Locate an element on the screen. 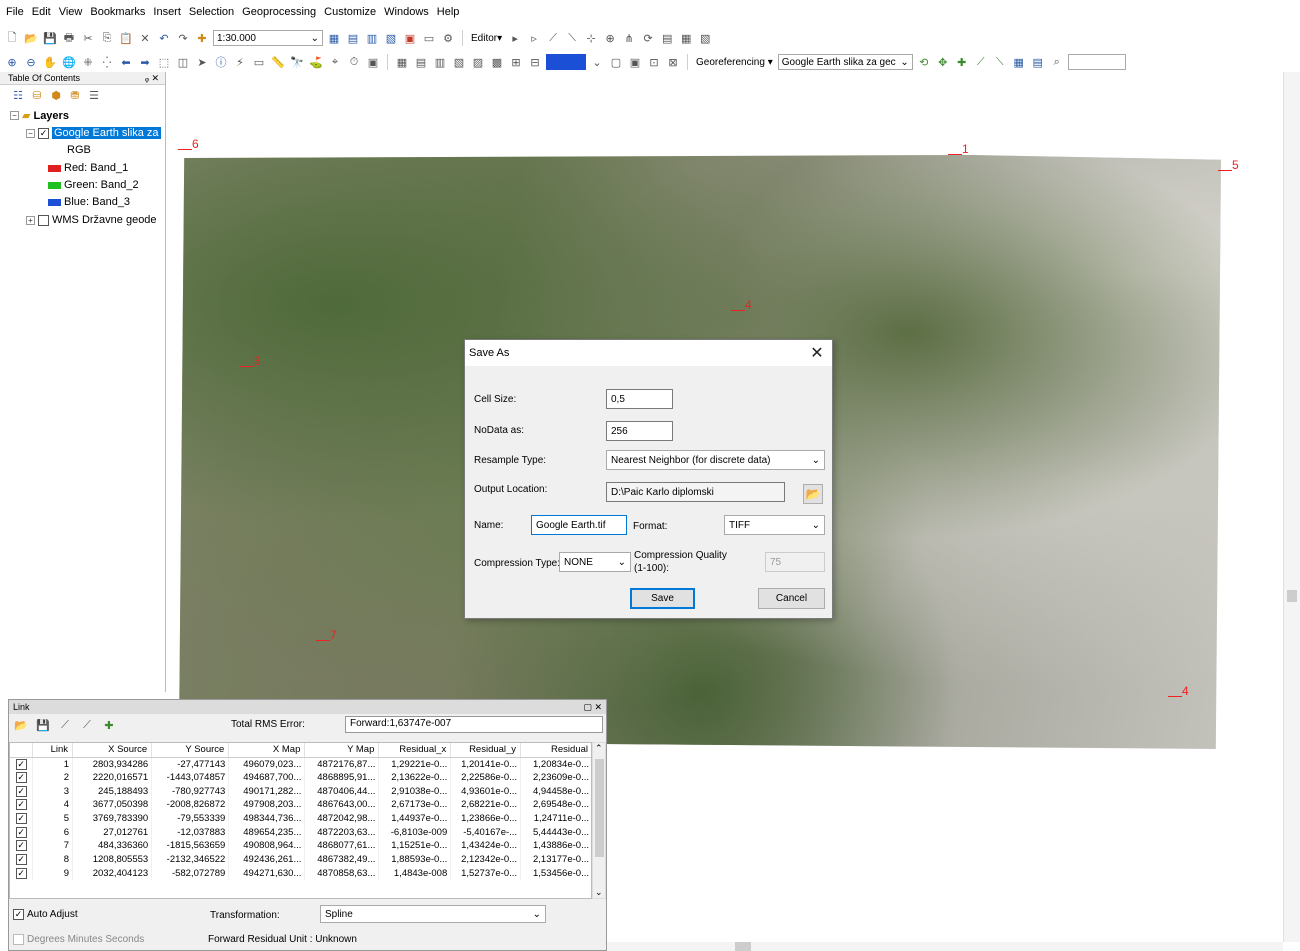  cancel-button: Cancel is located at coordinates (791, 598).